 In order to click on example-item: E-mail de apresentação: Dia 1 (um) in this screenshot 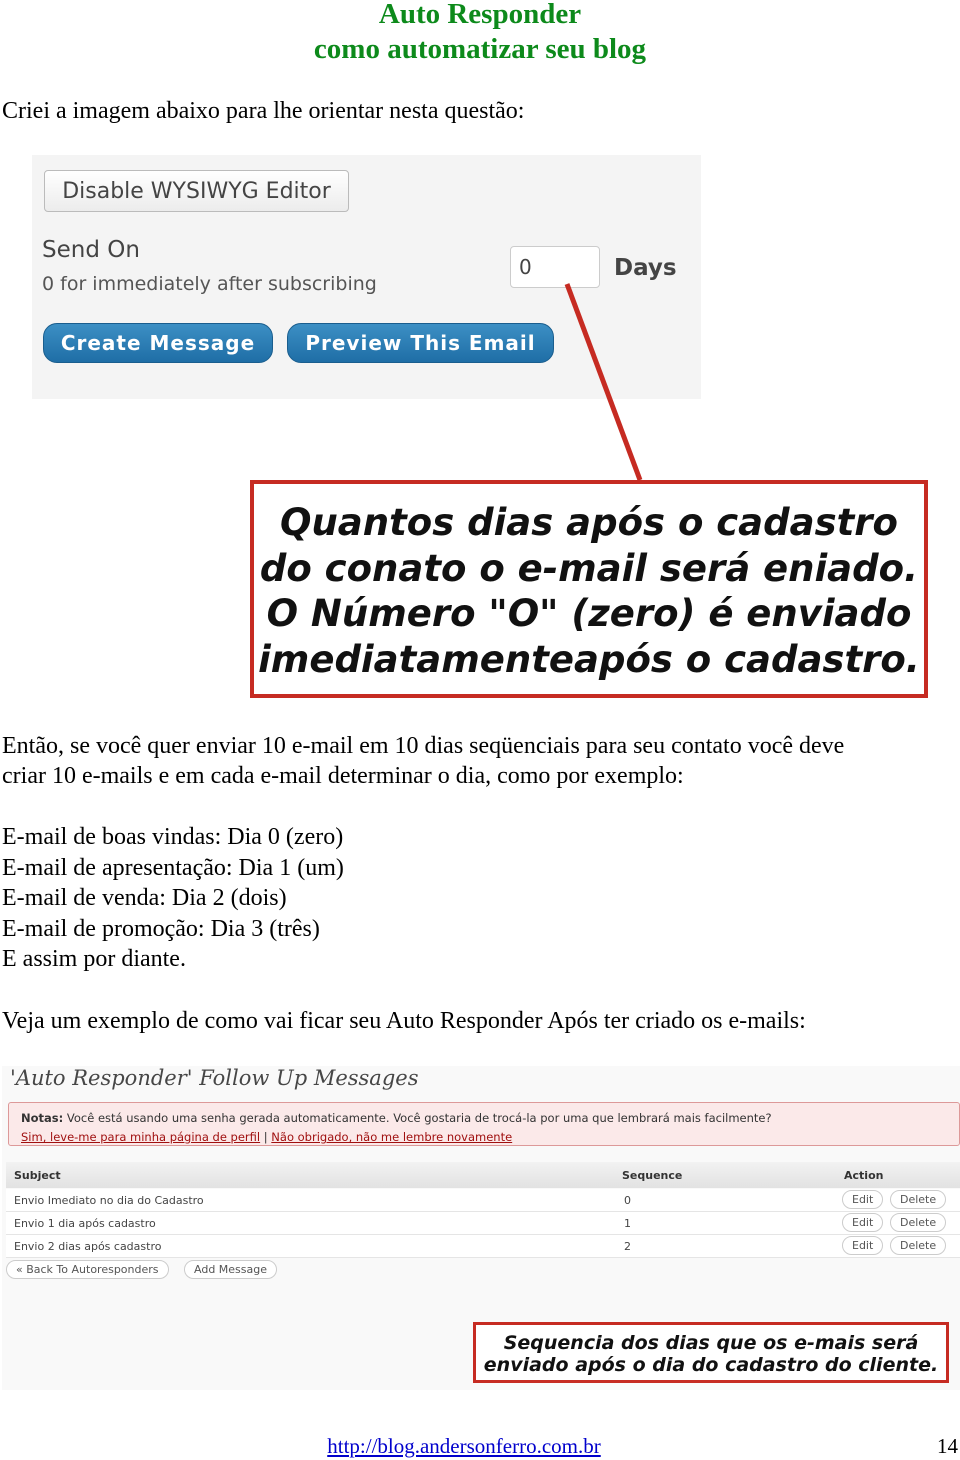, I will do `click(173, 868)`.